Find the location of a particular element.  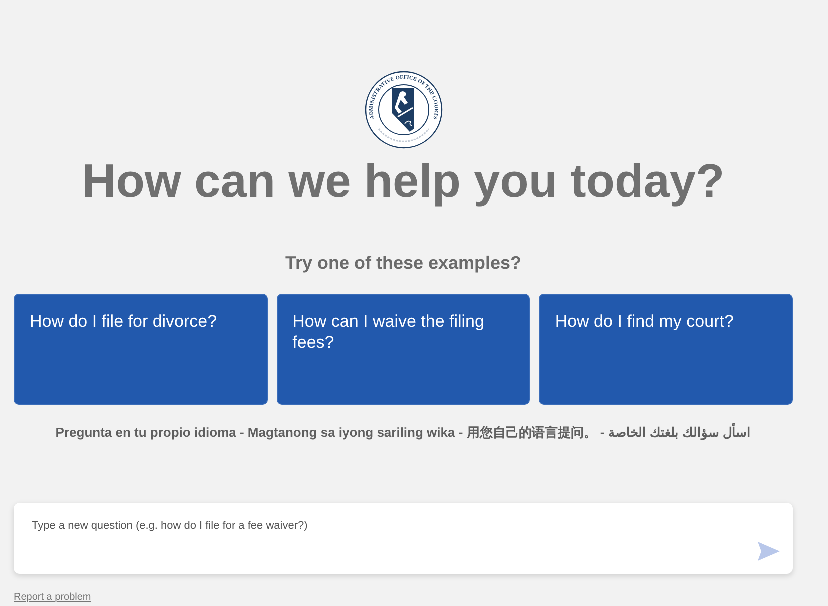

example-question-button: How do I find my court? is located at coordinates (666, 349).